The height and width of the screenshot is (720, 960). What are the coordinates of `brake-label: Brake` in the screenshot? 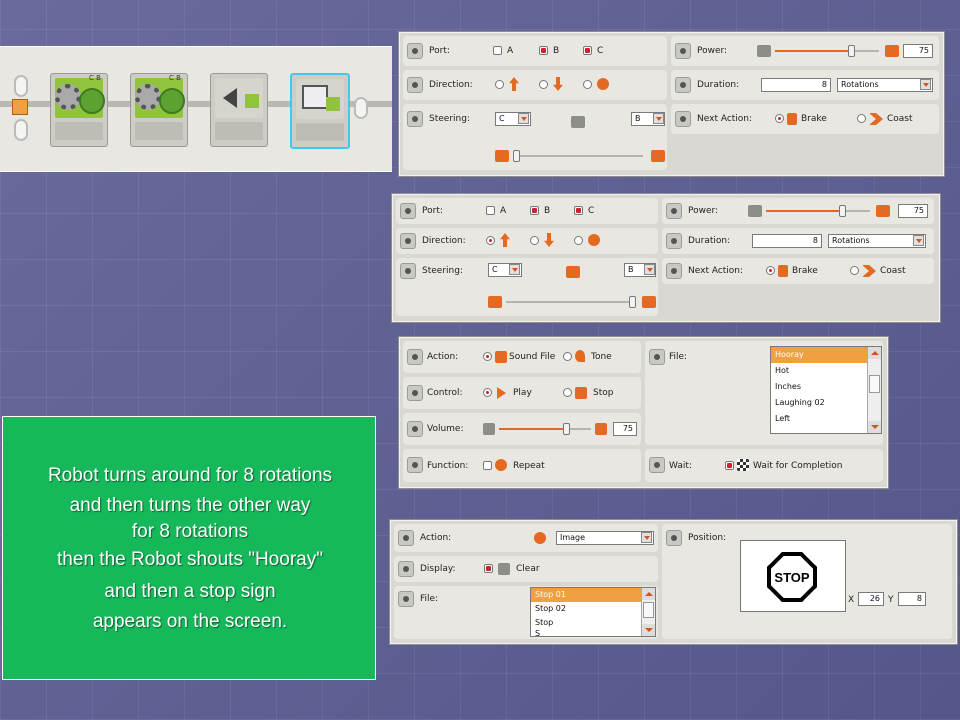 It's located at (814, 119).